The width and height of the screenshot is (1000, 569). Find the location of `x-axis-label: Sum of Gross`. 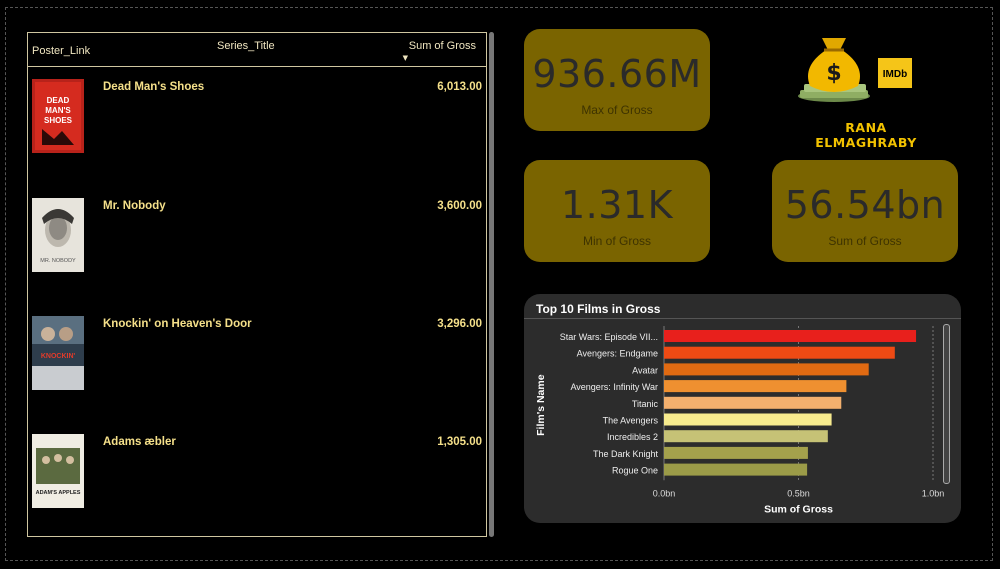

x-axis-label: Sum of Gross is located at coordinates (798, 509).